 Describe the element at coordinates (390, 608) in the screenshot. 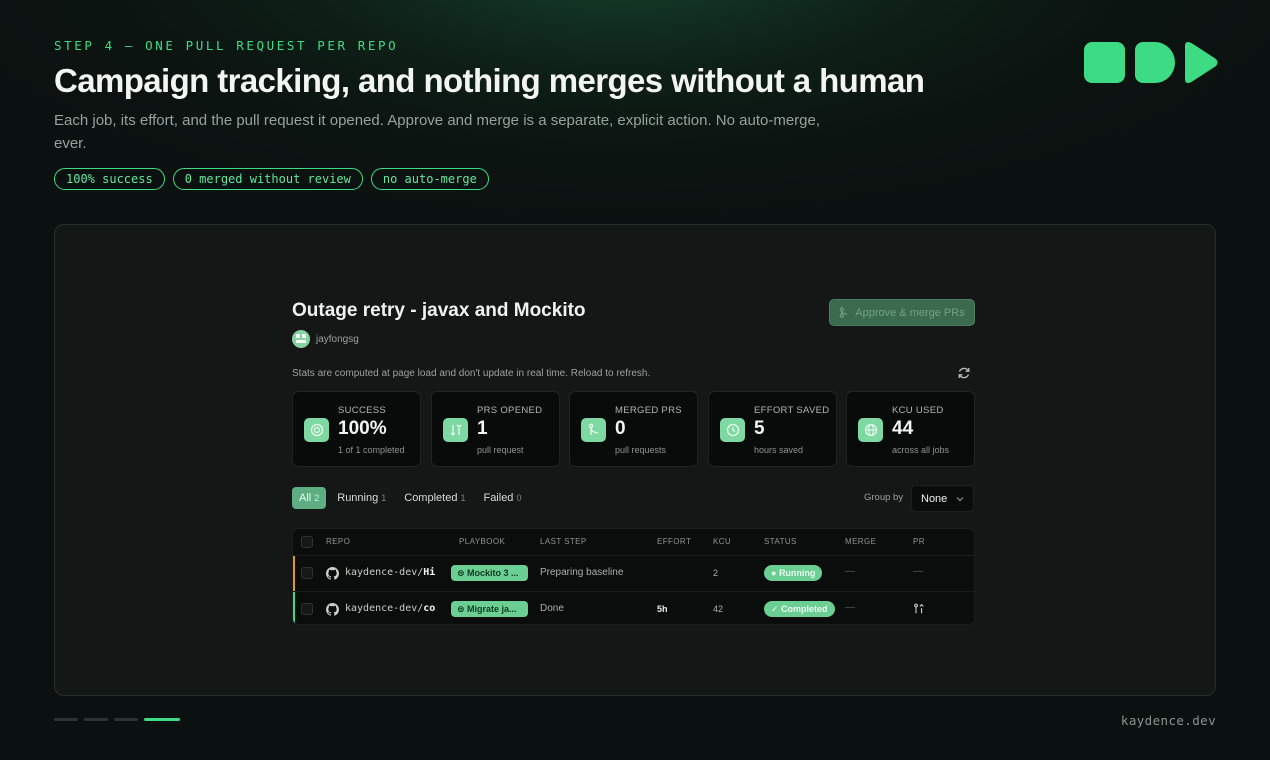

I see `repo-name: kaydence-dev/co` at that location.